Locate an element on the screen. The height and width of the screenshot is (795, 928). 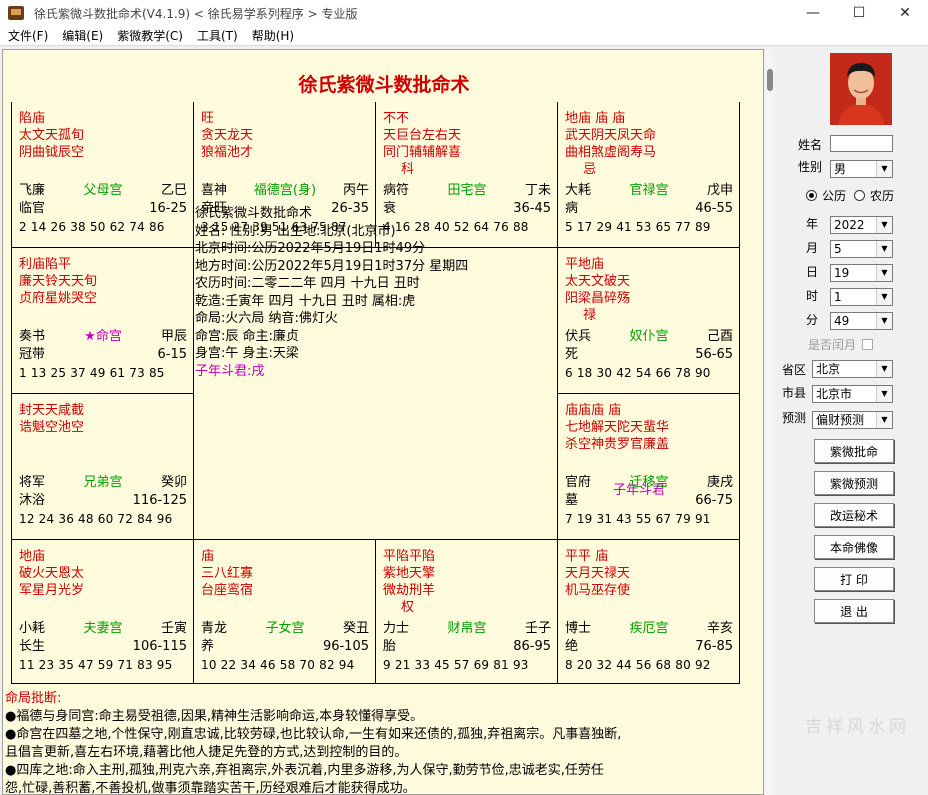
star-line: 诰魁空池空 is located at coordinates (52, 427).